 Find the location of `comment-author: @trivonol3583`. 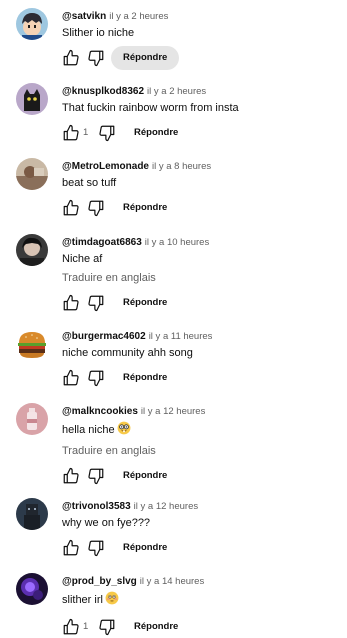

comment-author: @trivonol3583 is located at coordinates (96, 506).